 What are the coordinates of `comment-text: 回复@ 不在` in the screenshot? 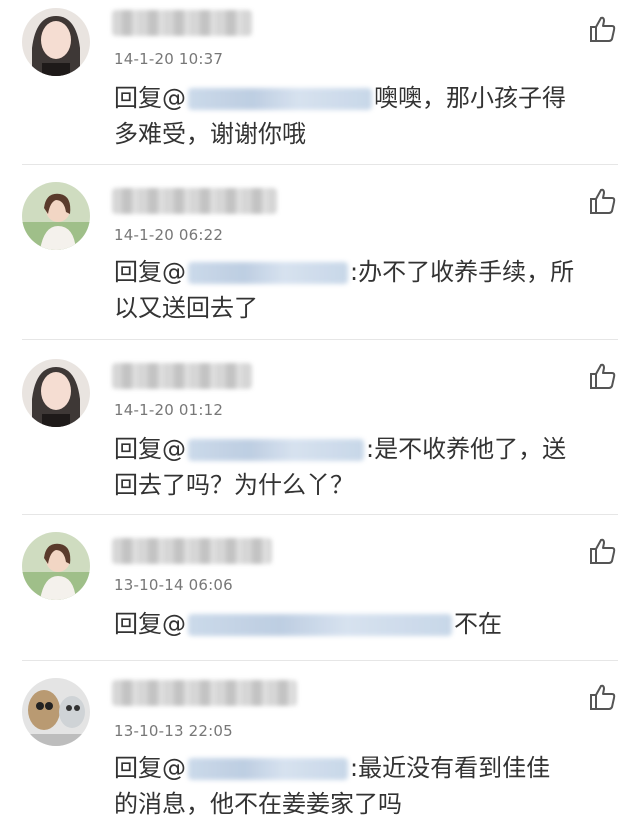 It's located at (308, 624).